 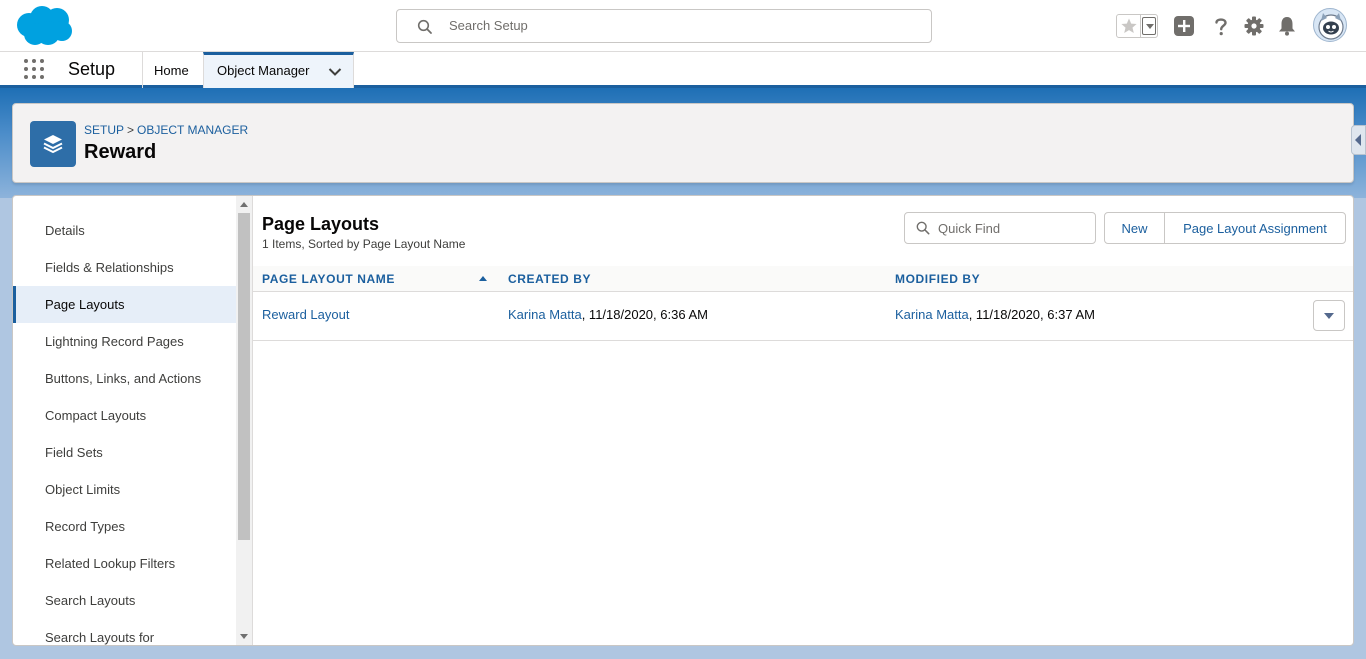 What do you see at coordinates (114, 341) in the screenshot?
I see `sidebar-item-label: Lightning Record Pages` at bounding box center [114, 341].